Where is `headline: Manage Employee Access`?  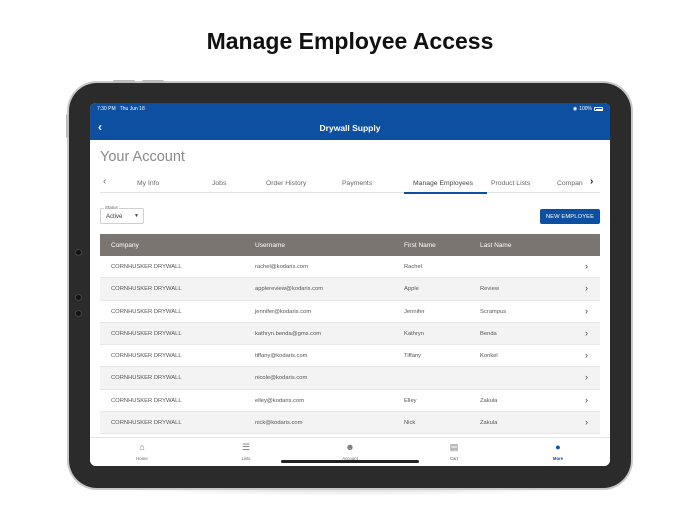 headline: Manage Employee Access is located at coordinates (350, 41).